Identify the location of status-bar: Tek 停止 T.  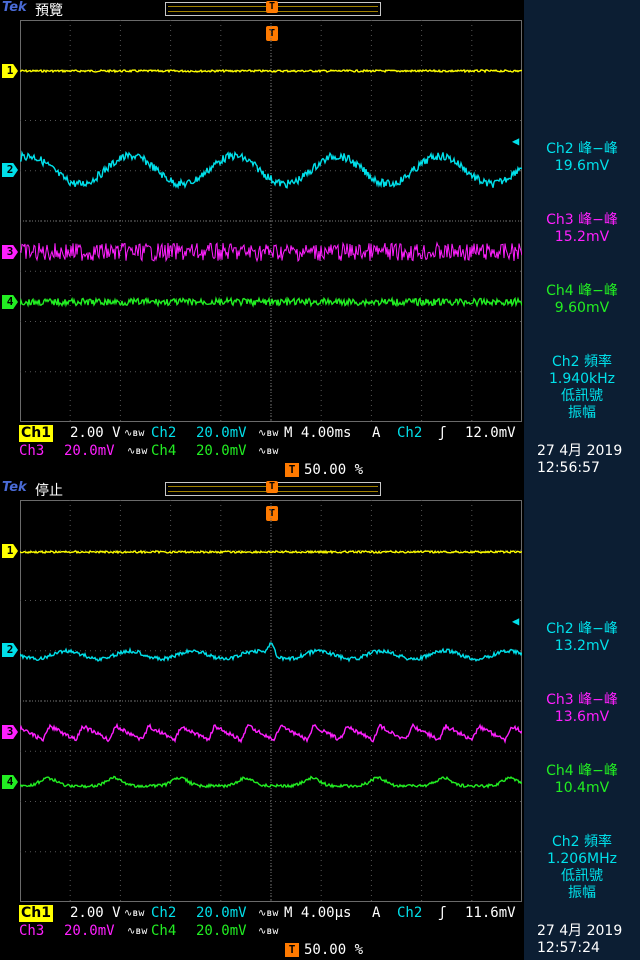
(262, 490).